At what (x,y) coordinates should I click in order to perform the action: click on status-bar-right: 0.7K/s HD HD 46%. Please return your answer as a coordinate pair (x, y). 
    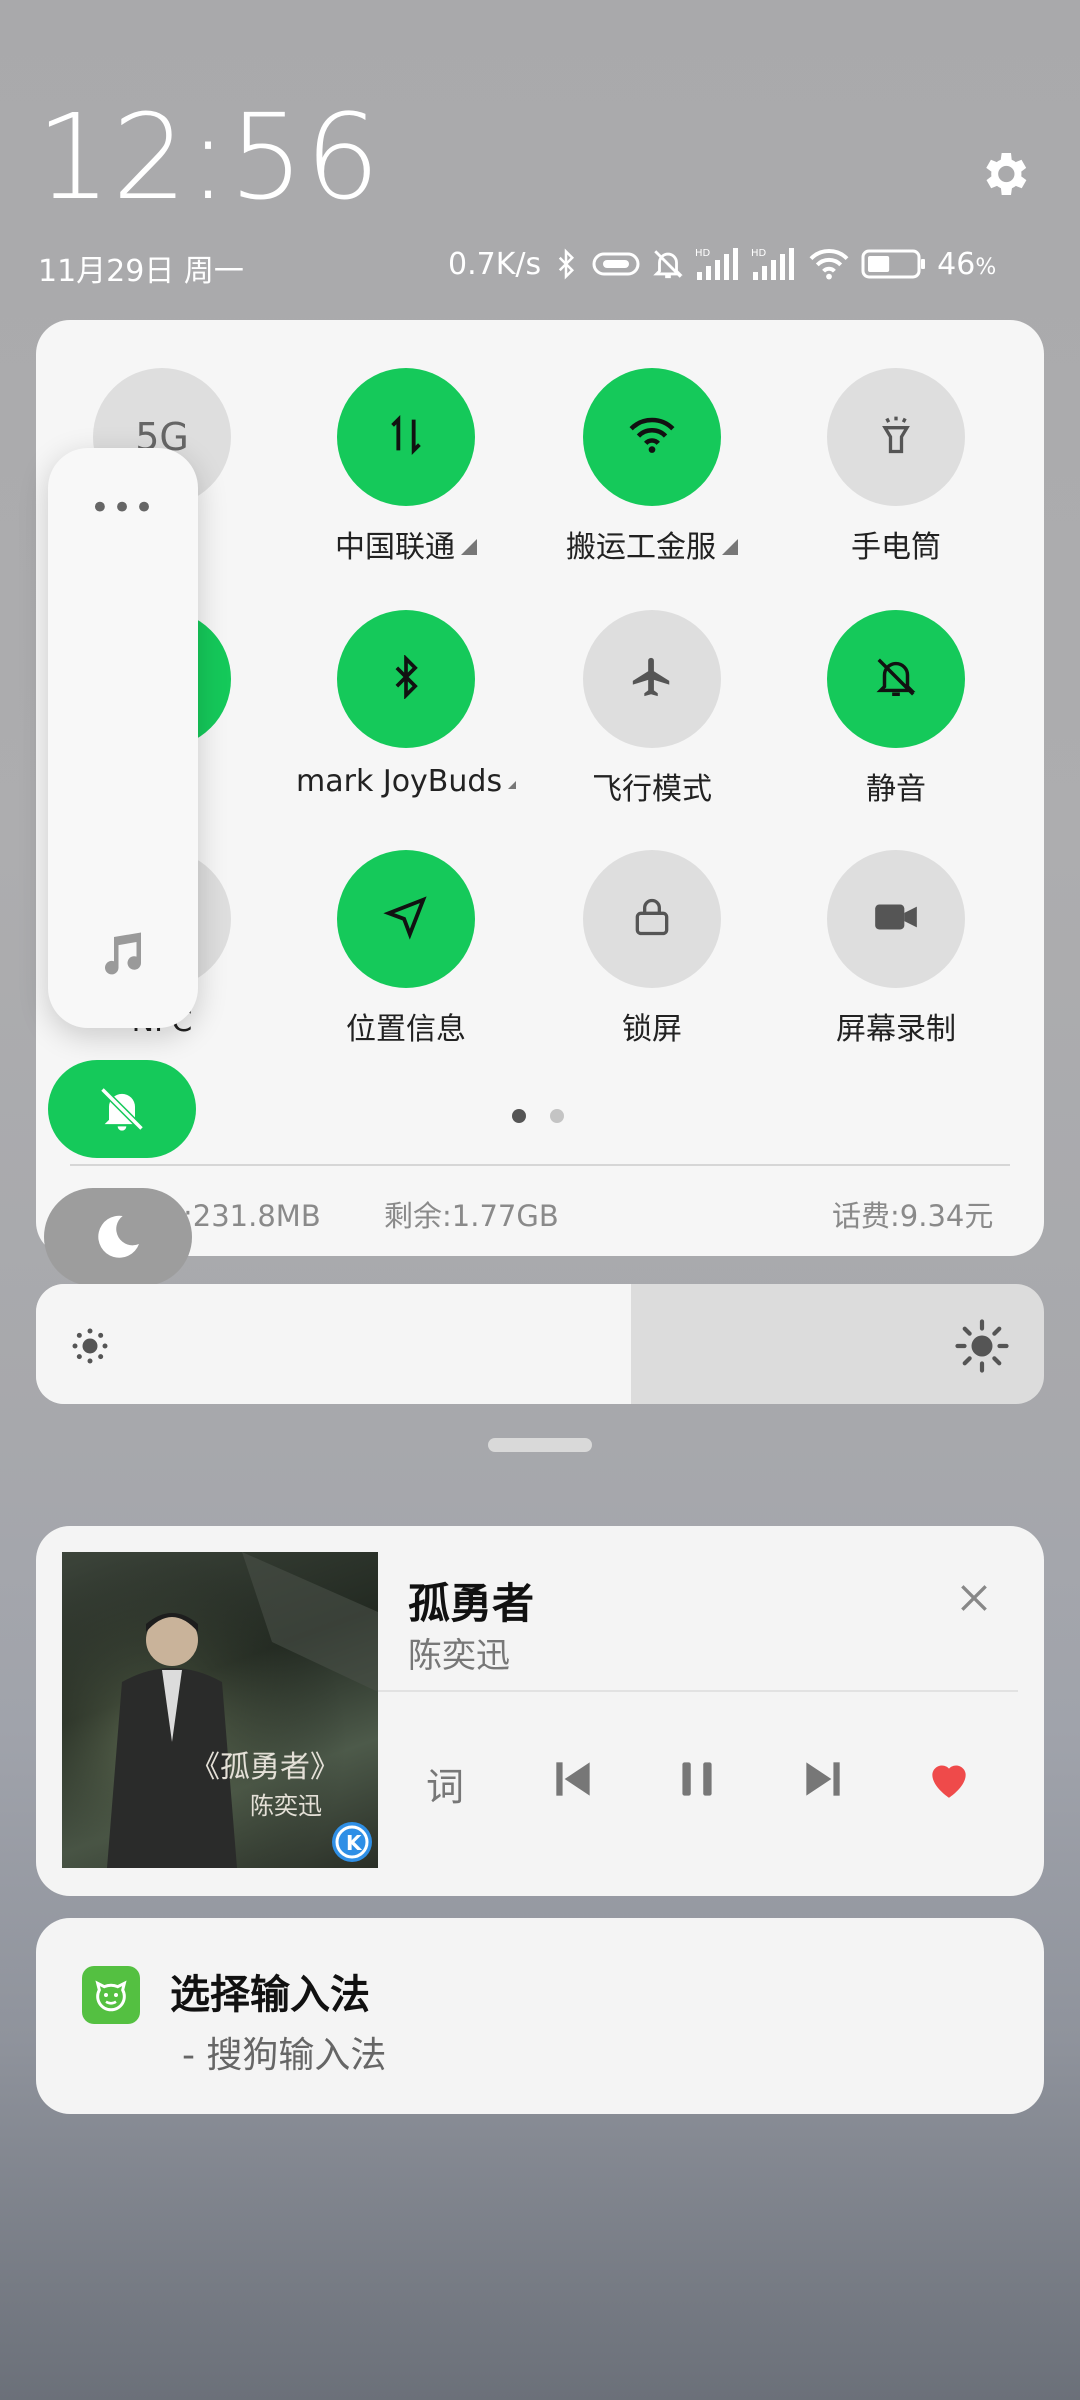
    Looking at the image, I should click on (722, 264).